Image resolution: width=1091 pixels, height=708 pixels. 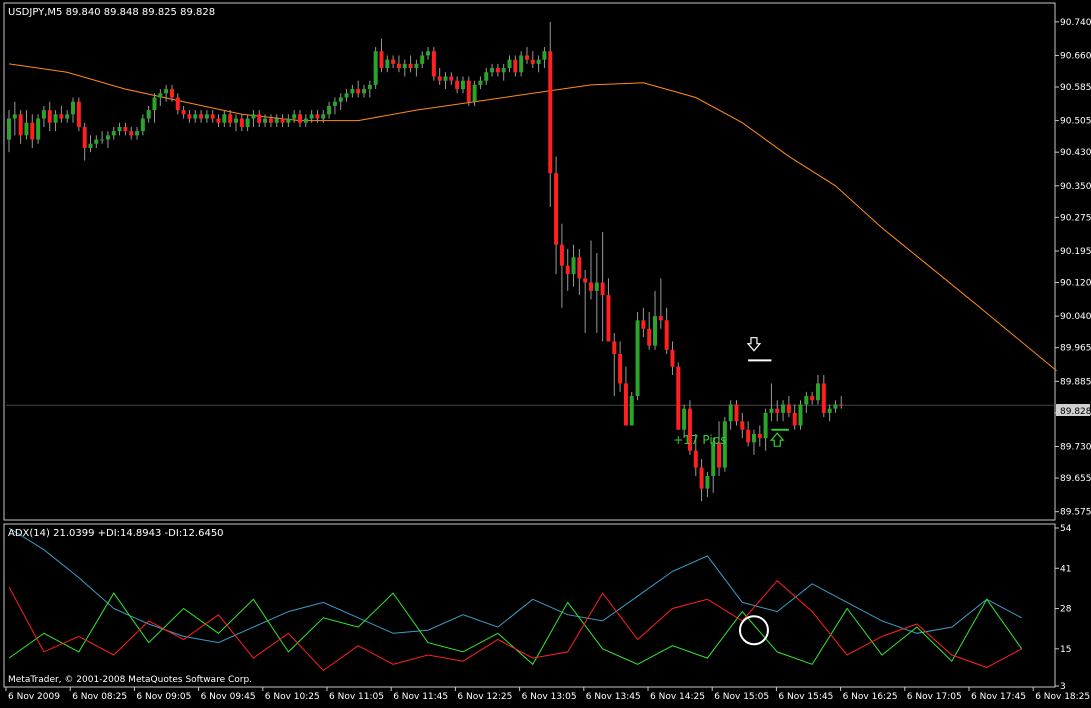 What do you see at coordinates (1063, 687) in the screenshot?
I see `adx-tick-label: 3` at bounding box center [1063, 687].